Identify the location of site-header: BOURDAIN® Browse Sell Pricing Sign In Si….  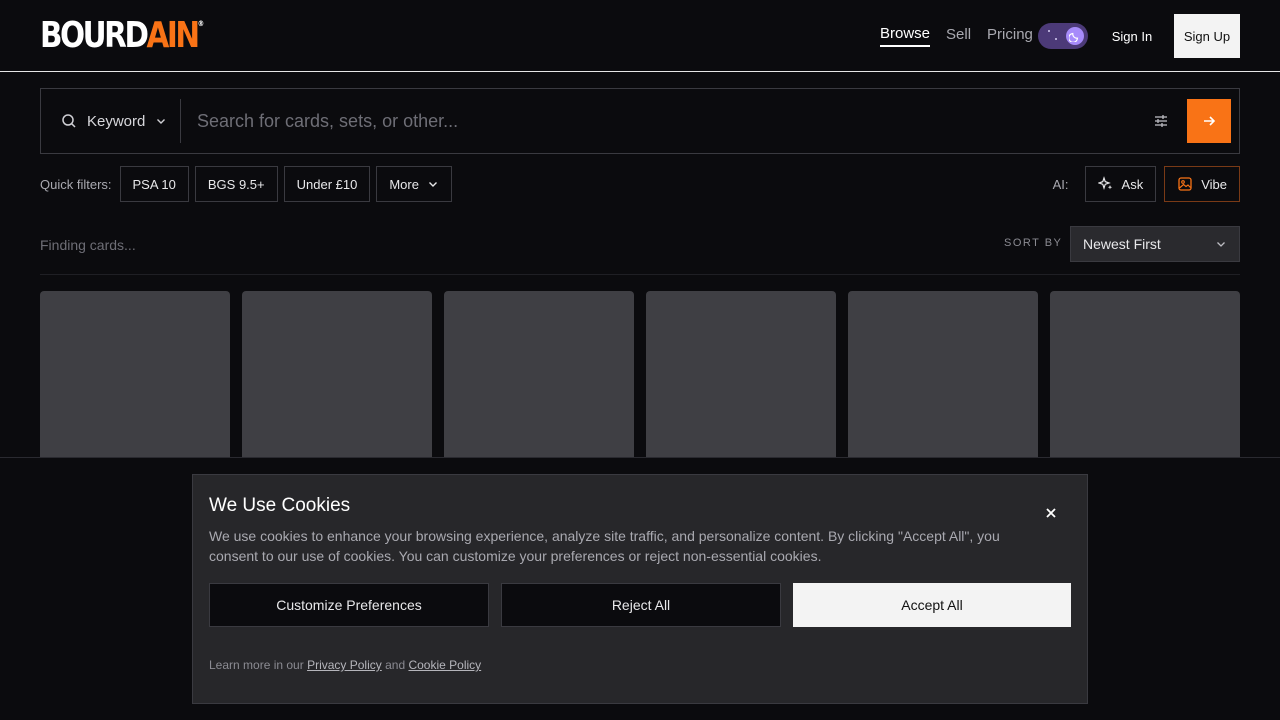
(640, 36).